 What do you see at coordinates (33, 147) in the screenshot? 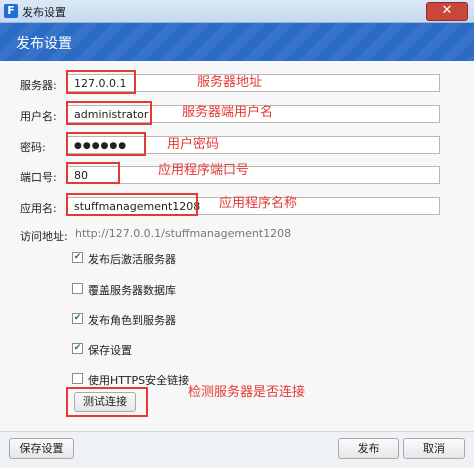
I see `password-label: 密码:` at bounding box center [33, 147].